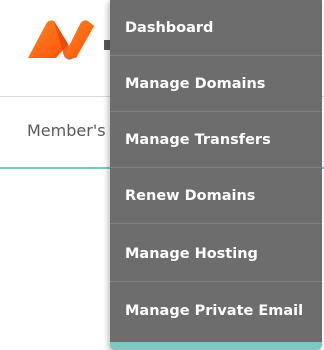 This screenshot has height=350, width=324. I want to click on menu-item-manage-transfers: Manage Transfers, so click(216, 140).